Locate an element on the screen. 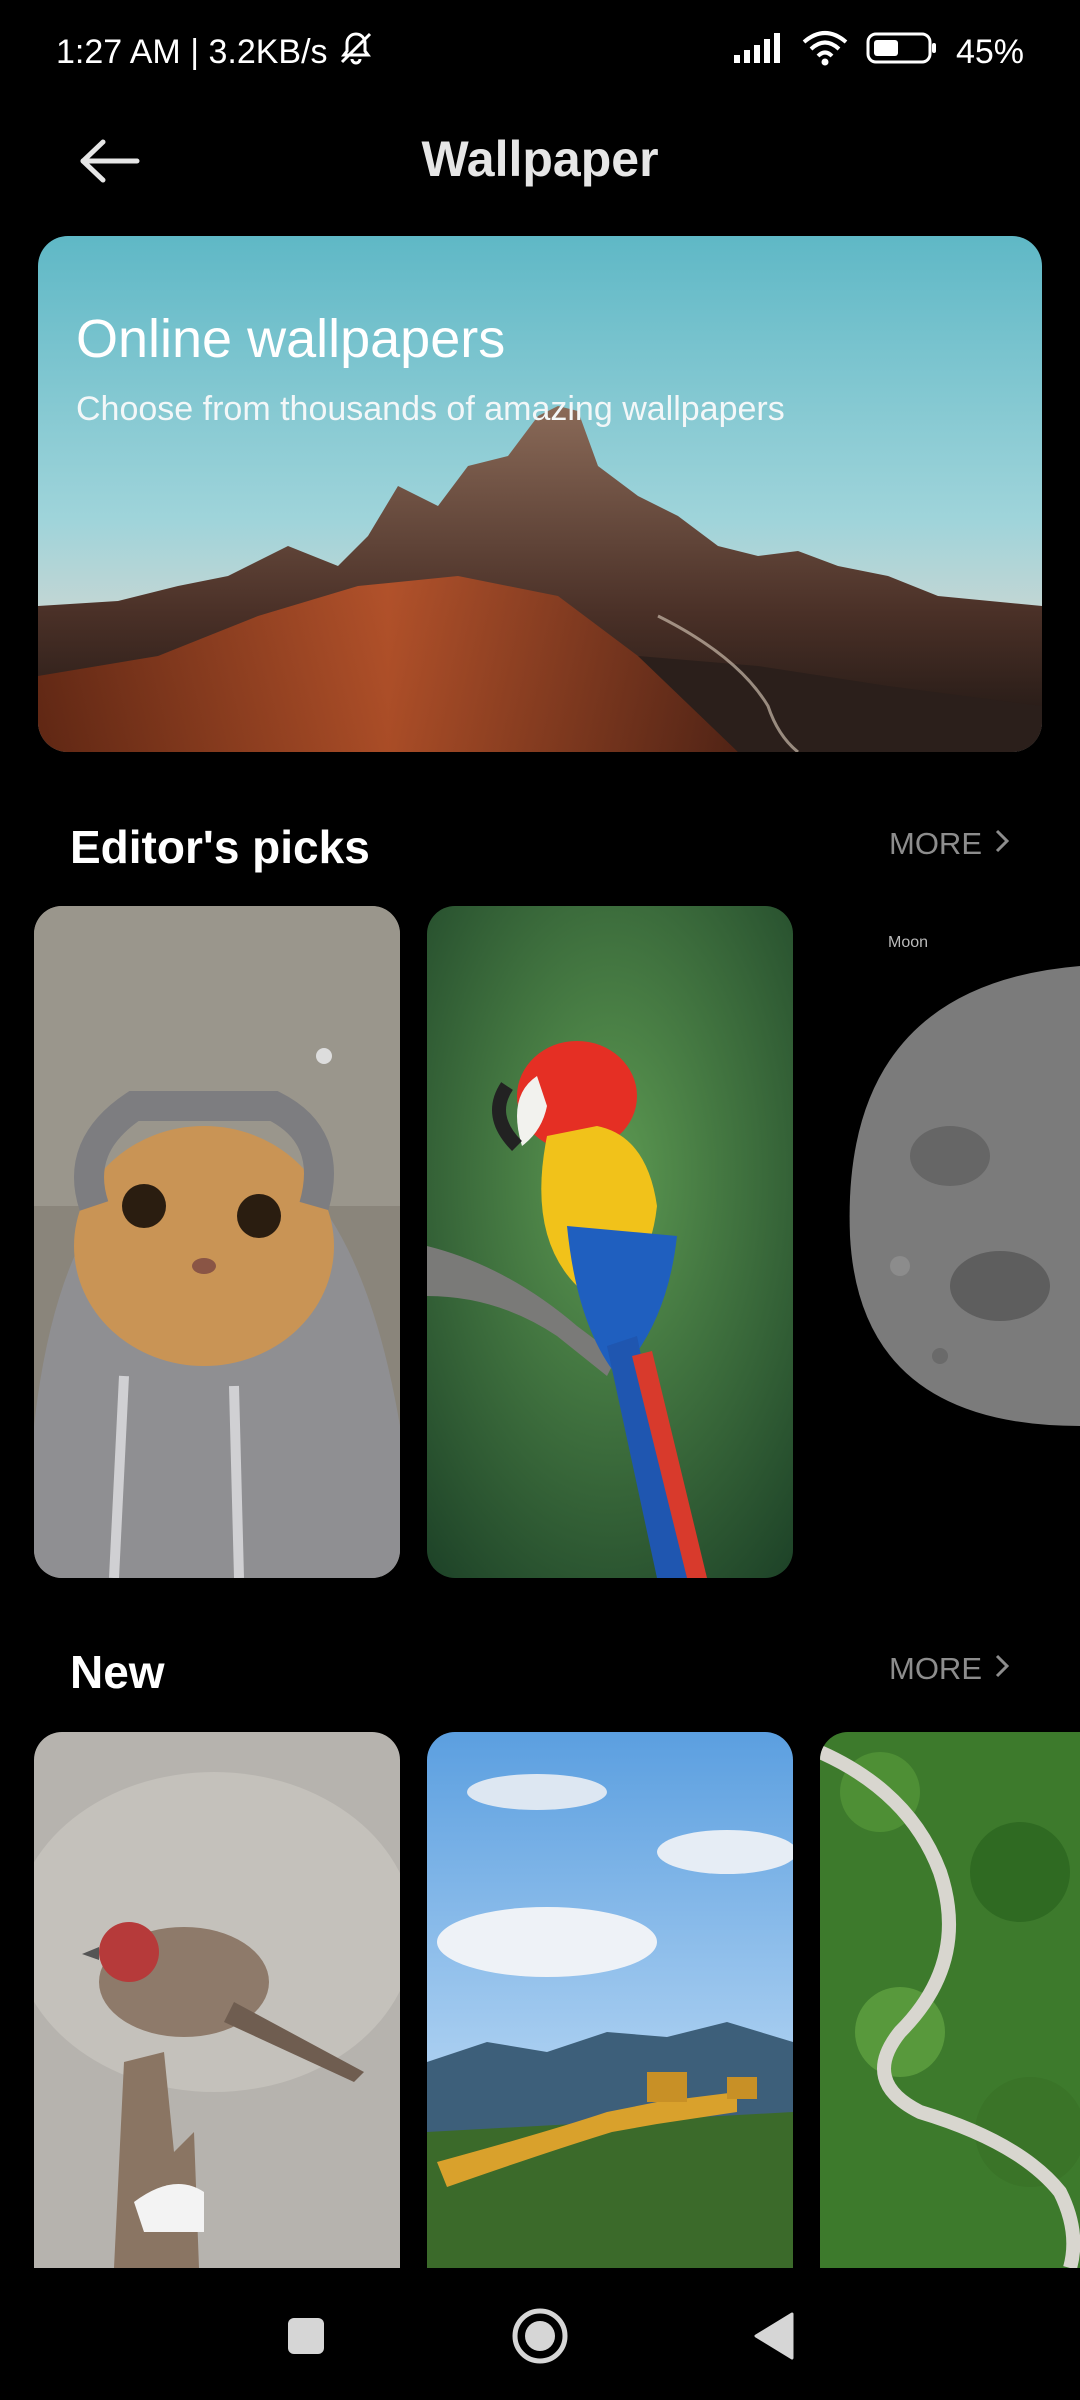  status-left: 1:27 AM | 3.2KB/s is located at coordinates (215, 52).